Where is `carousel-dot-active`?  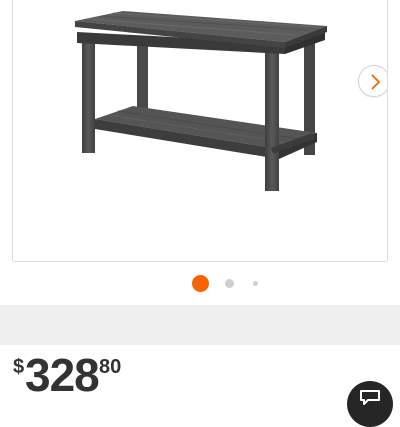
carousel-dot-active is located at coordinates (200, 283).